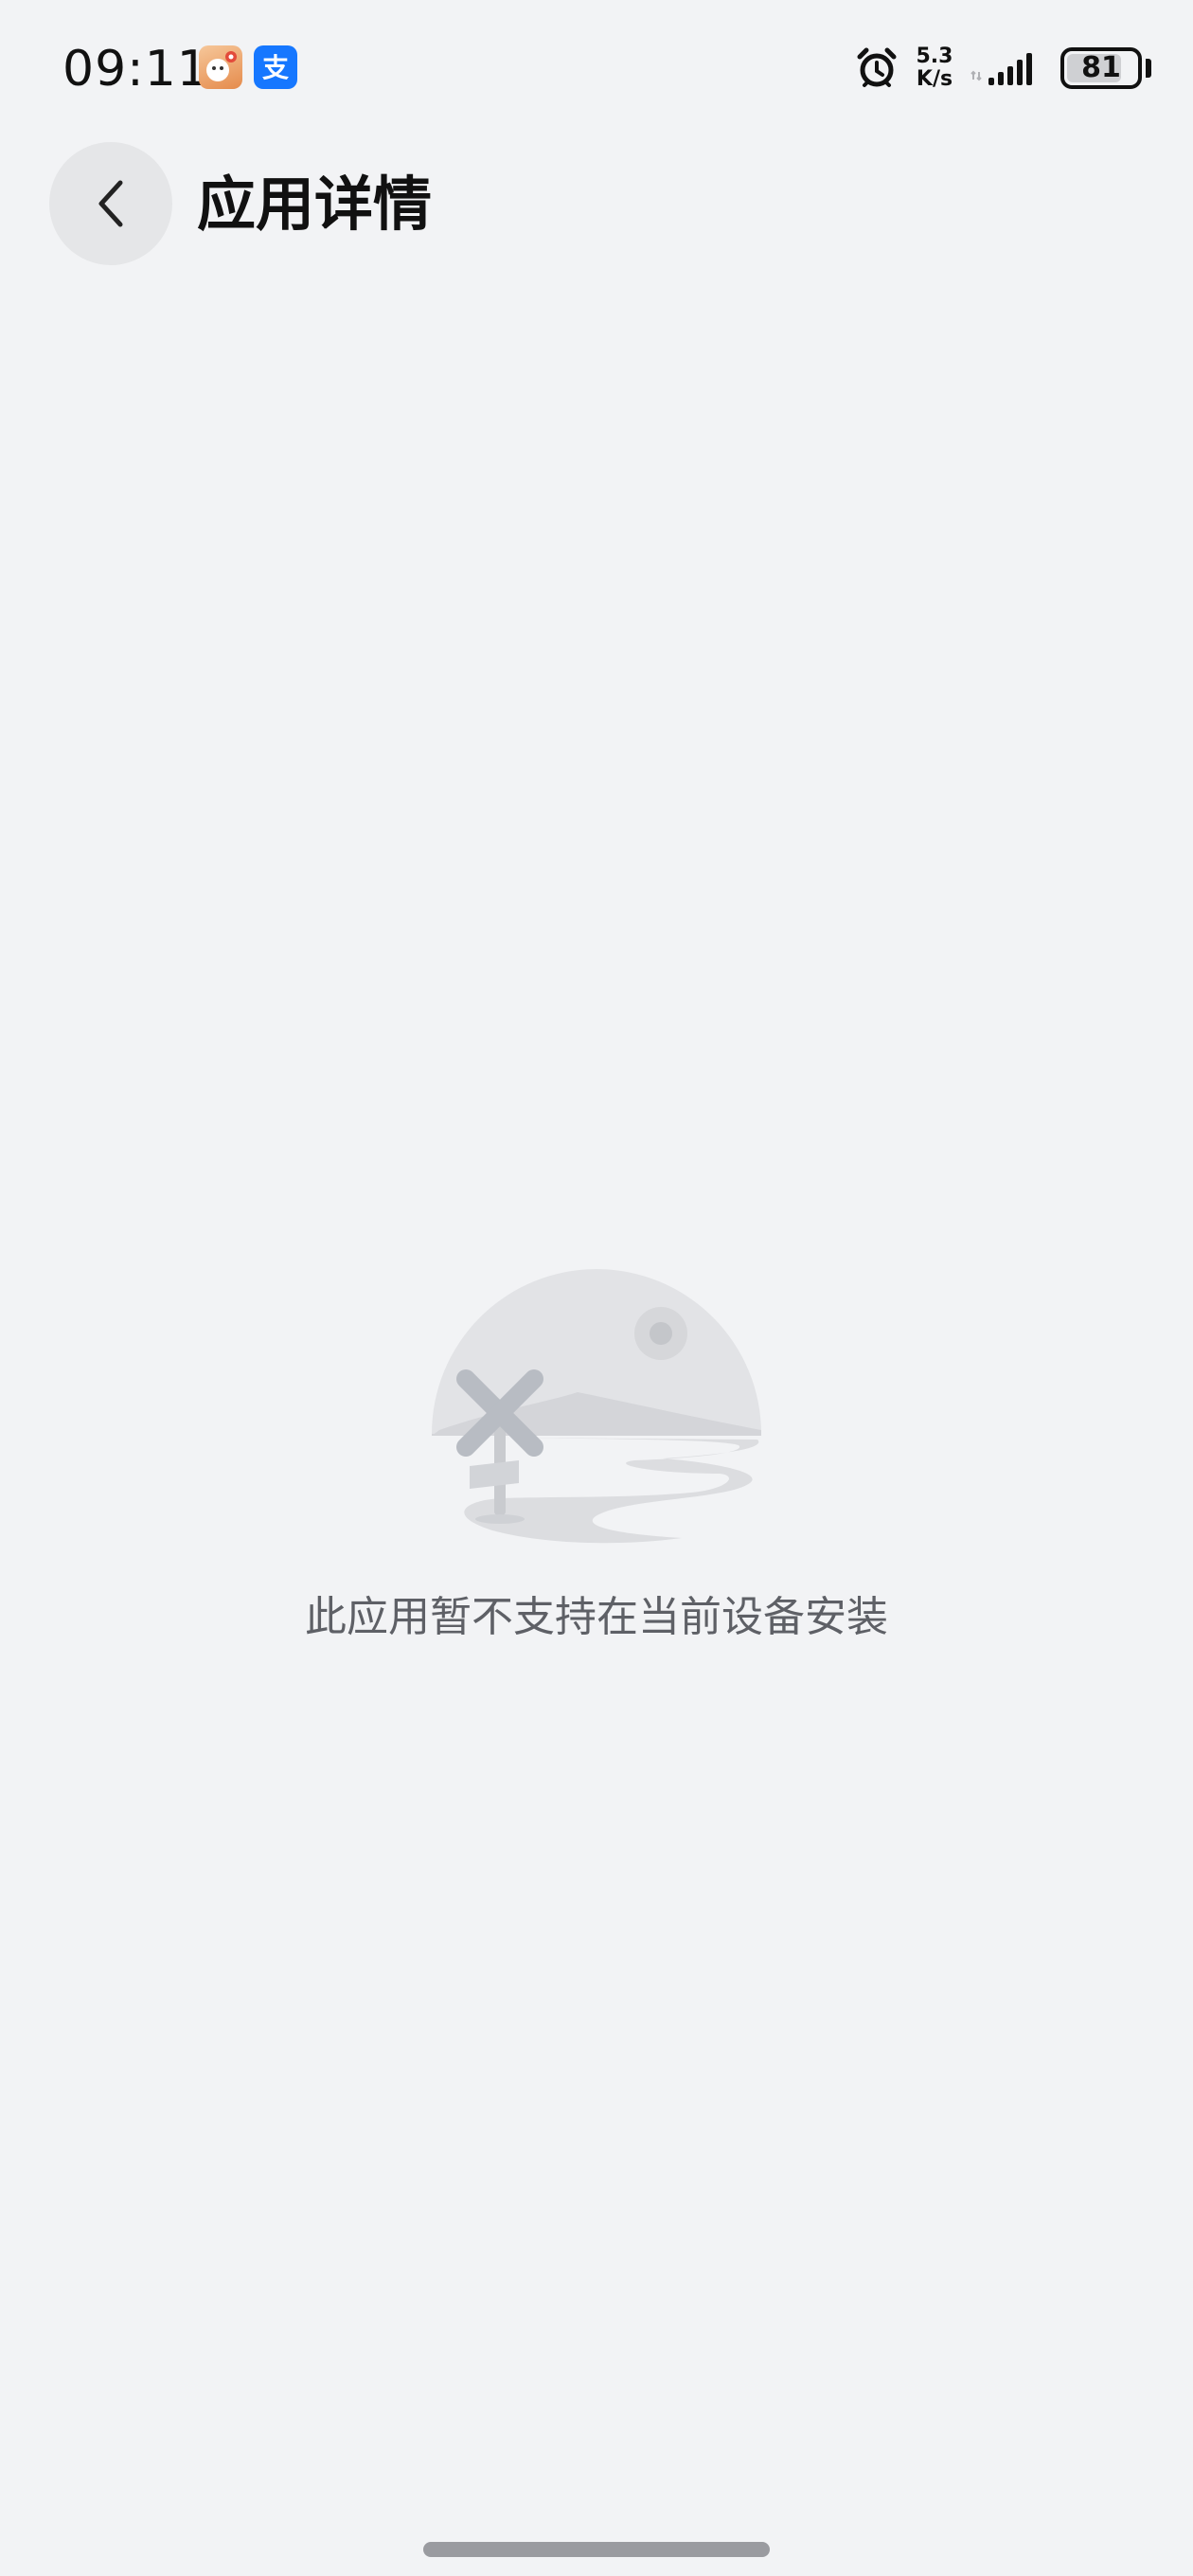 The height and width of the screenshot is (2576, 1193). What do you see at coordinates (135, 69) in the screenshot?
I see `status-time: 09:11` at bounding box center [135, 69].